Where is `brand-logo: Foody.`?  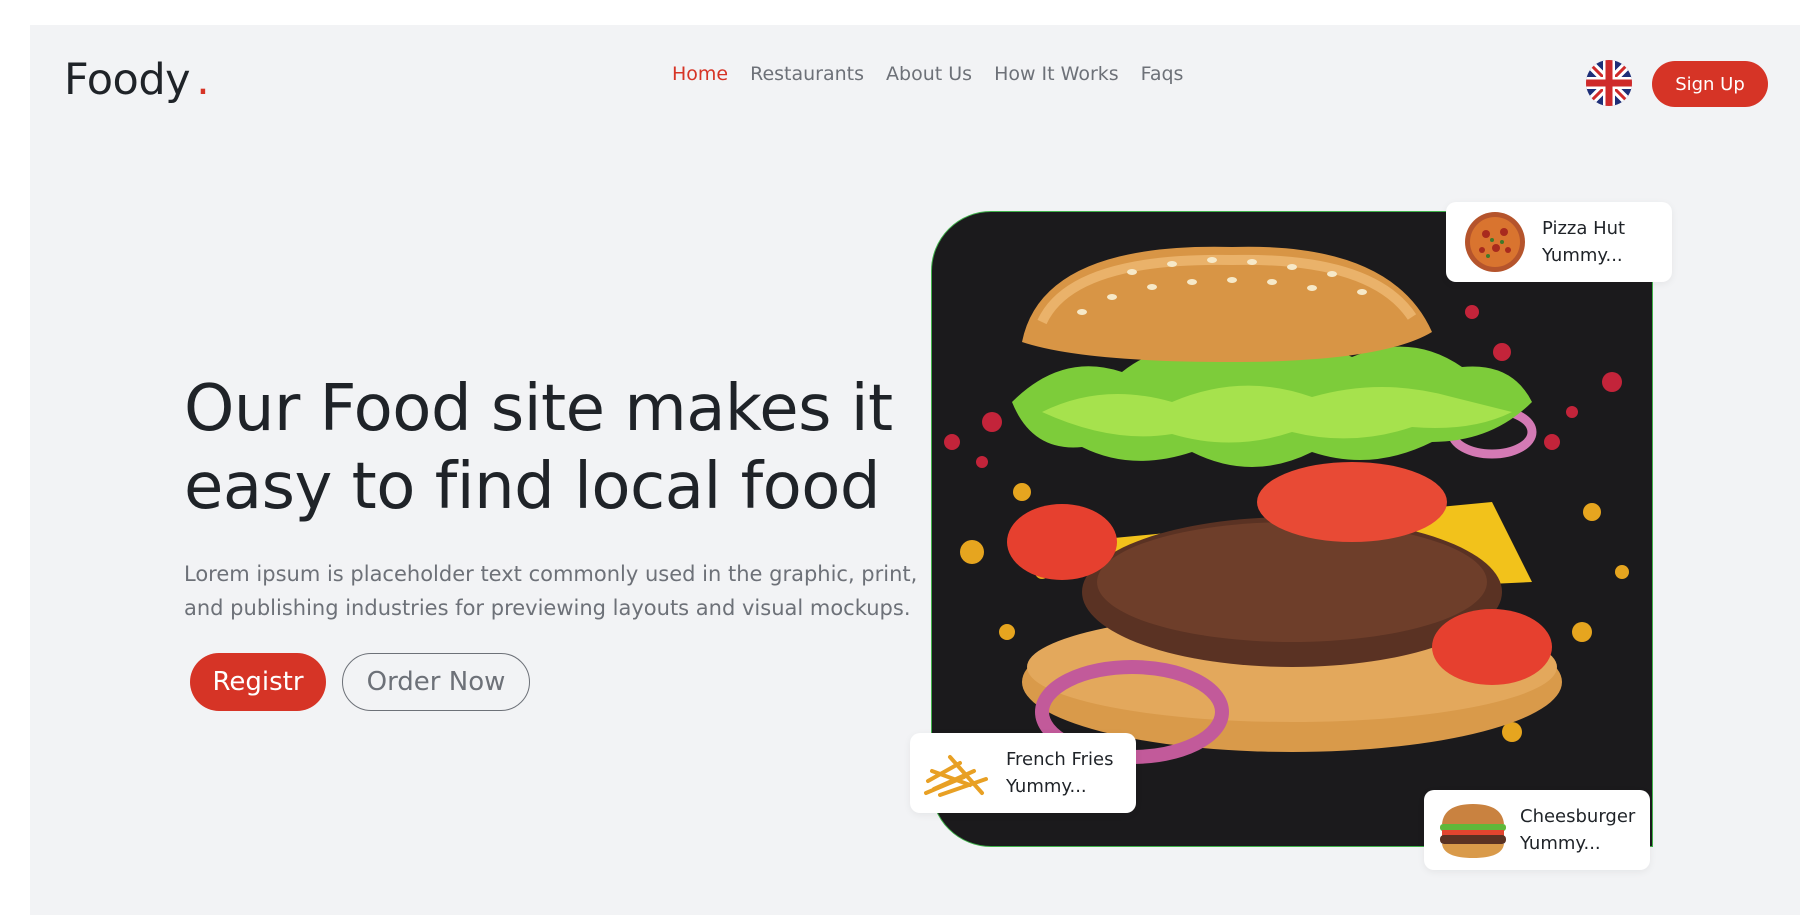 brand-logo: Foody. is located at coordinates (137, 80).